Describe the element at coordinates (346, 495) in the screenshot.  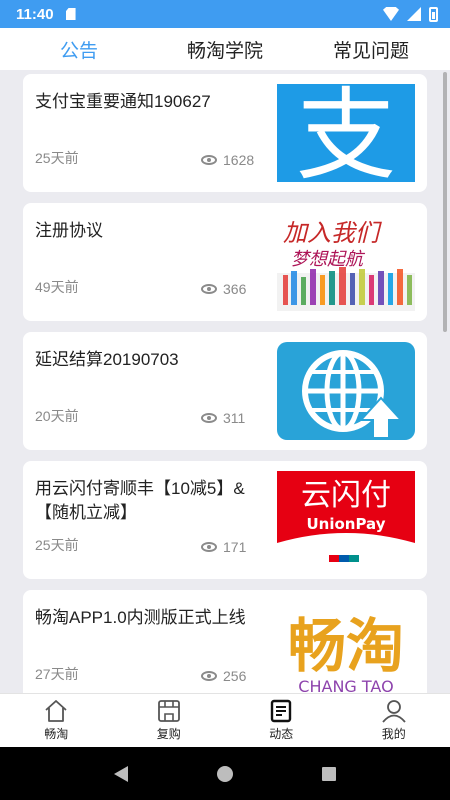
I see `unionpay-cn-text: 云闪付` at that location.